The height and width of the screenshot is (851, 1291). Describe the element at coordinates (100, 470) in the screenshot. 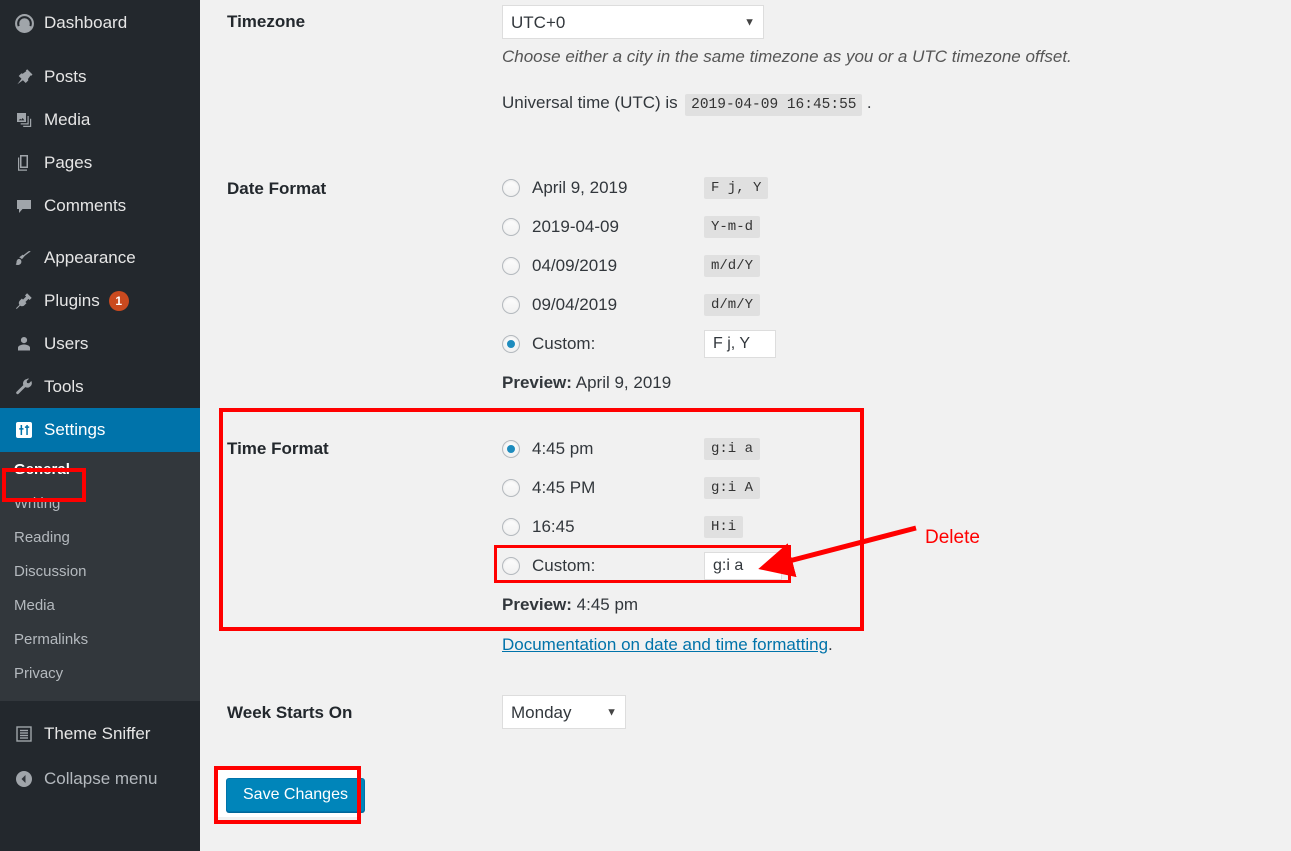

I see `submenu-item-general: General` at that location.